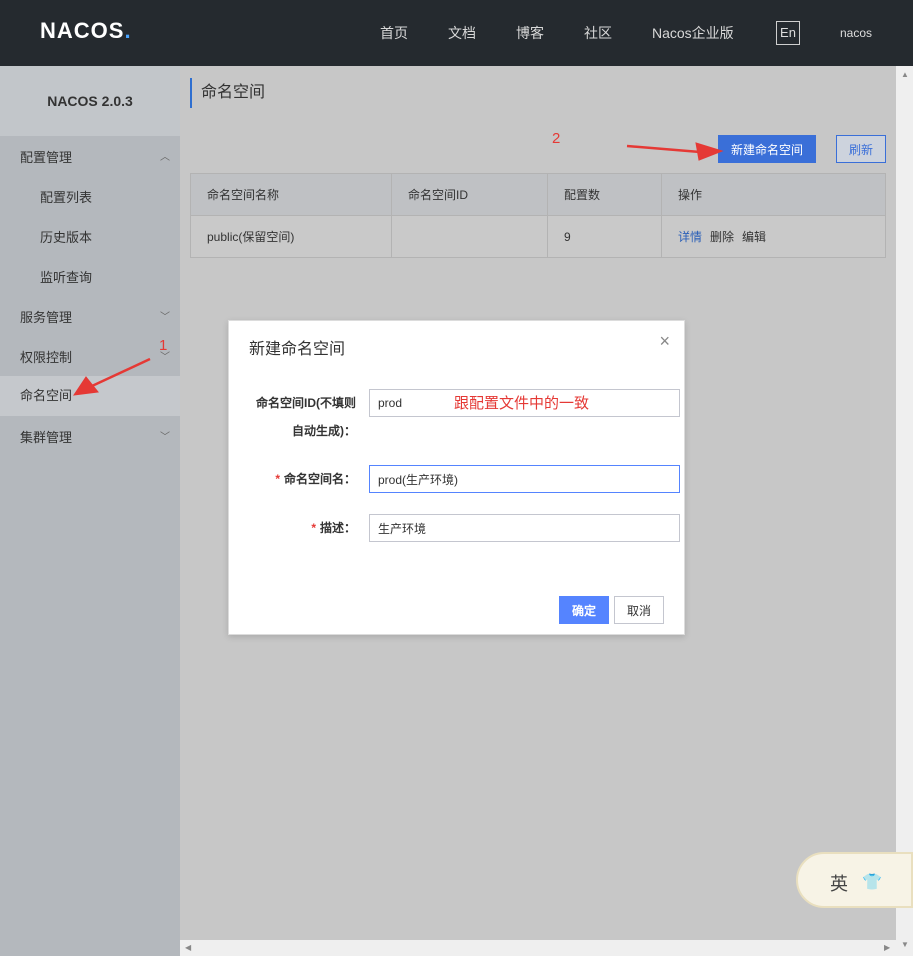 The image size is (913, 956). I want to click on dialog-title: 新建命名空间, so click(297, 349).